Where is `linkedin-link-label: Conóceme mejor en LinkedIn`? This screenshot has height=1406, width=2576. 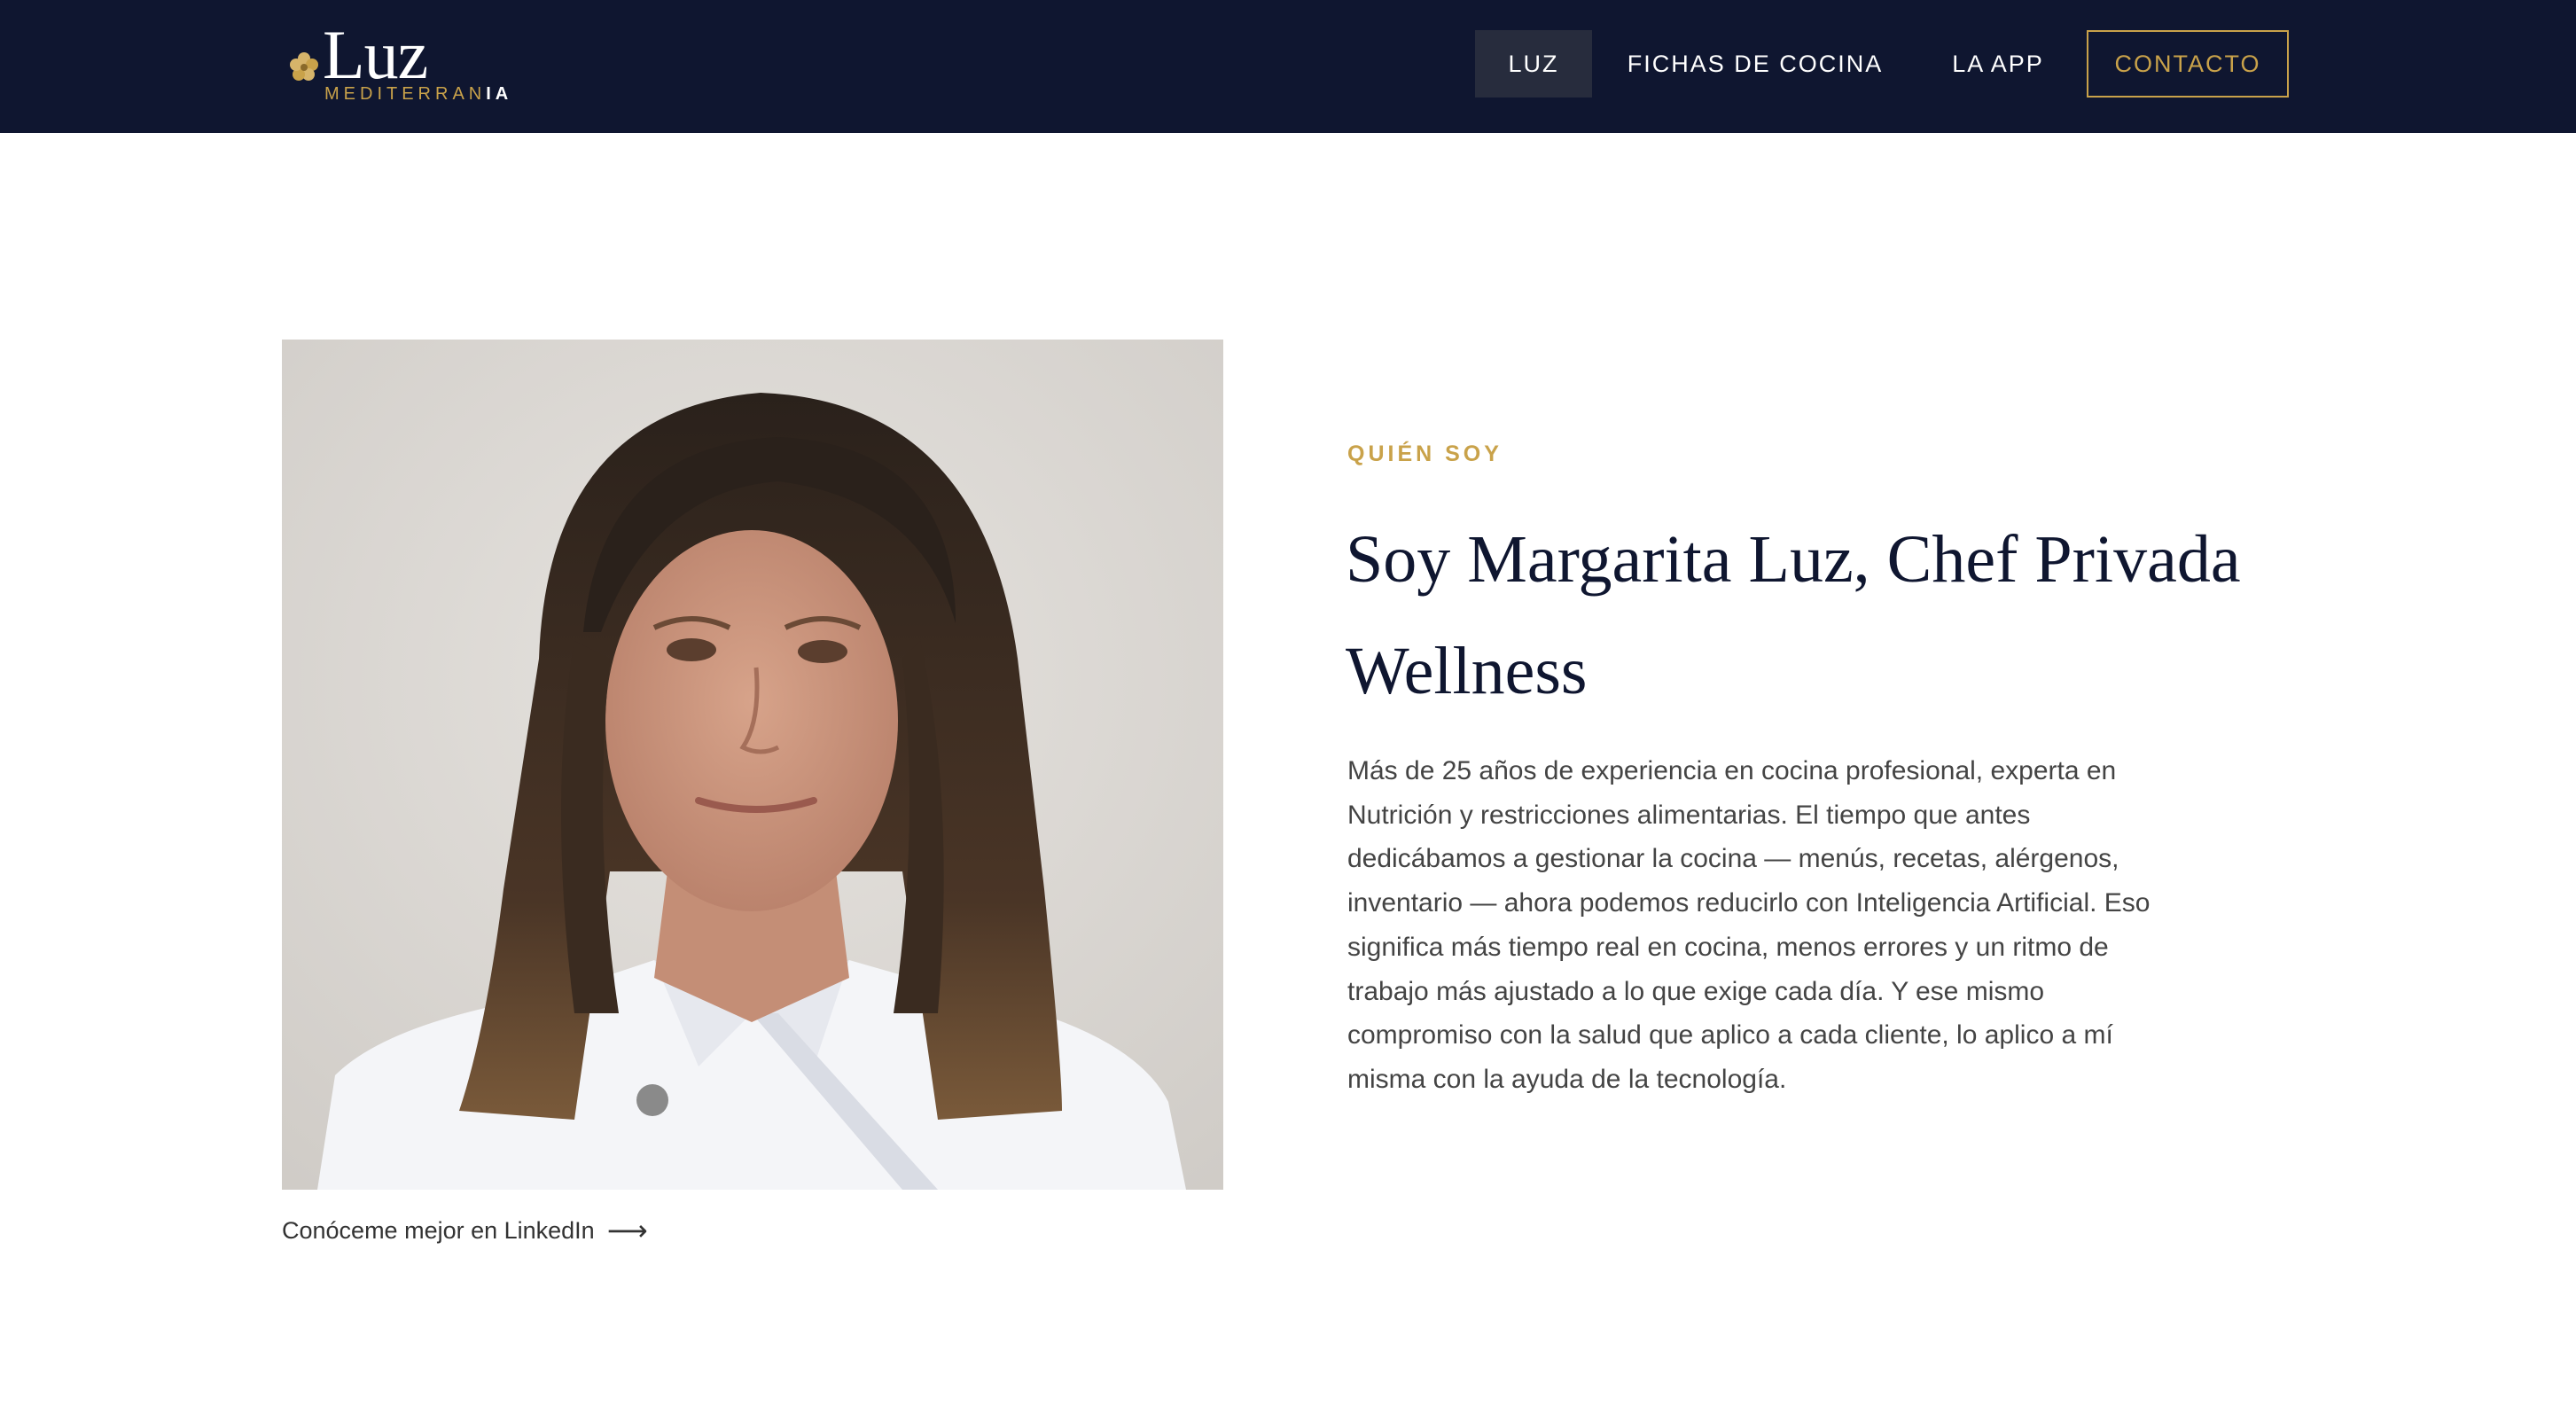 linkedin-link-label: Conóceme mejor en LinkedIn is located at coordinates (438, 1230).